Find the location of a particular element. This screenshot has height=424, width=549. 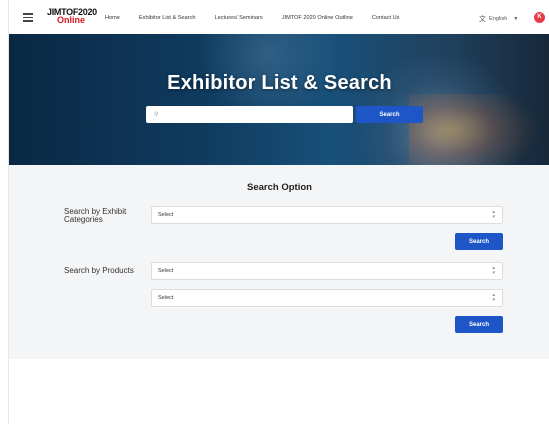

hero-search-input is located at coordinates (252, 114).